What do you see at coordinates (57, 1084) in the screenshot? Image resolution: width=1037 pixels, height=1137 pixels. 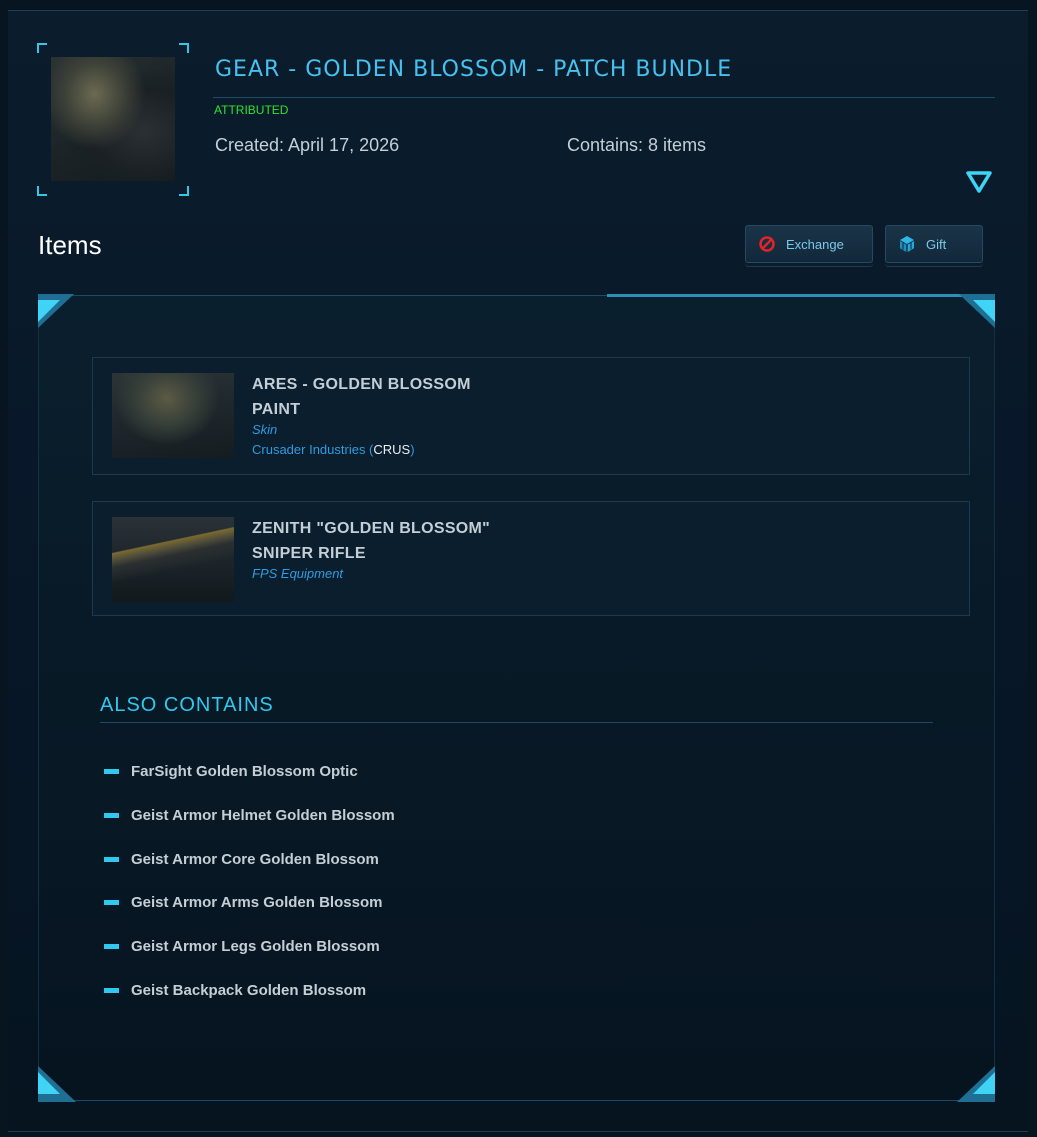 I see `panel-corner-bl` at bounding box center [57, 1084].